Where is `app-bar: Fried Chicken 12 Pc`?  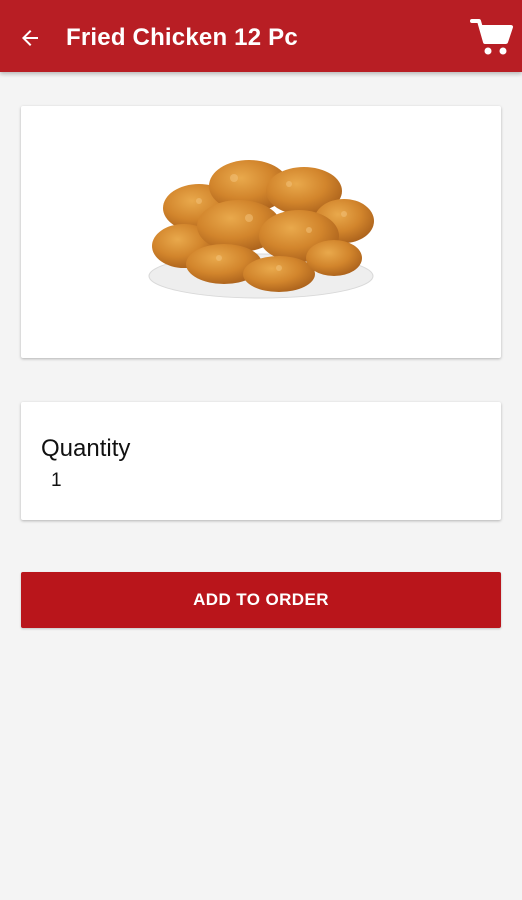 app-bar: Fried Chicken 12 Pc is located at coordinates (261, 36).